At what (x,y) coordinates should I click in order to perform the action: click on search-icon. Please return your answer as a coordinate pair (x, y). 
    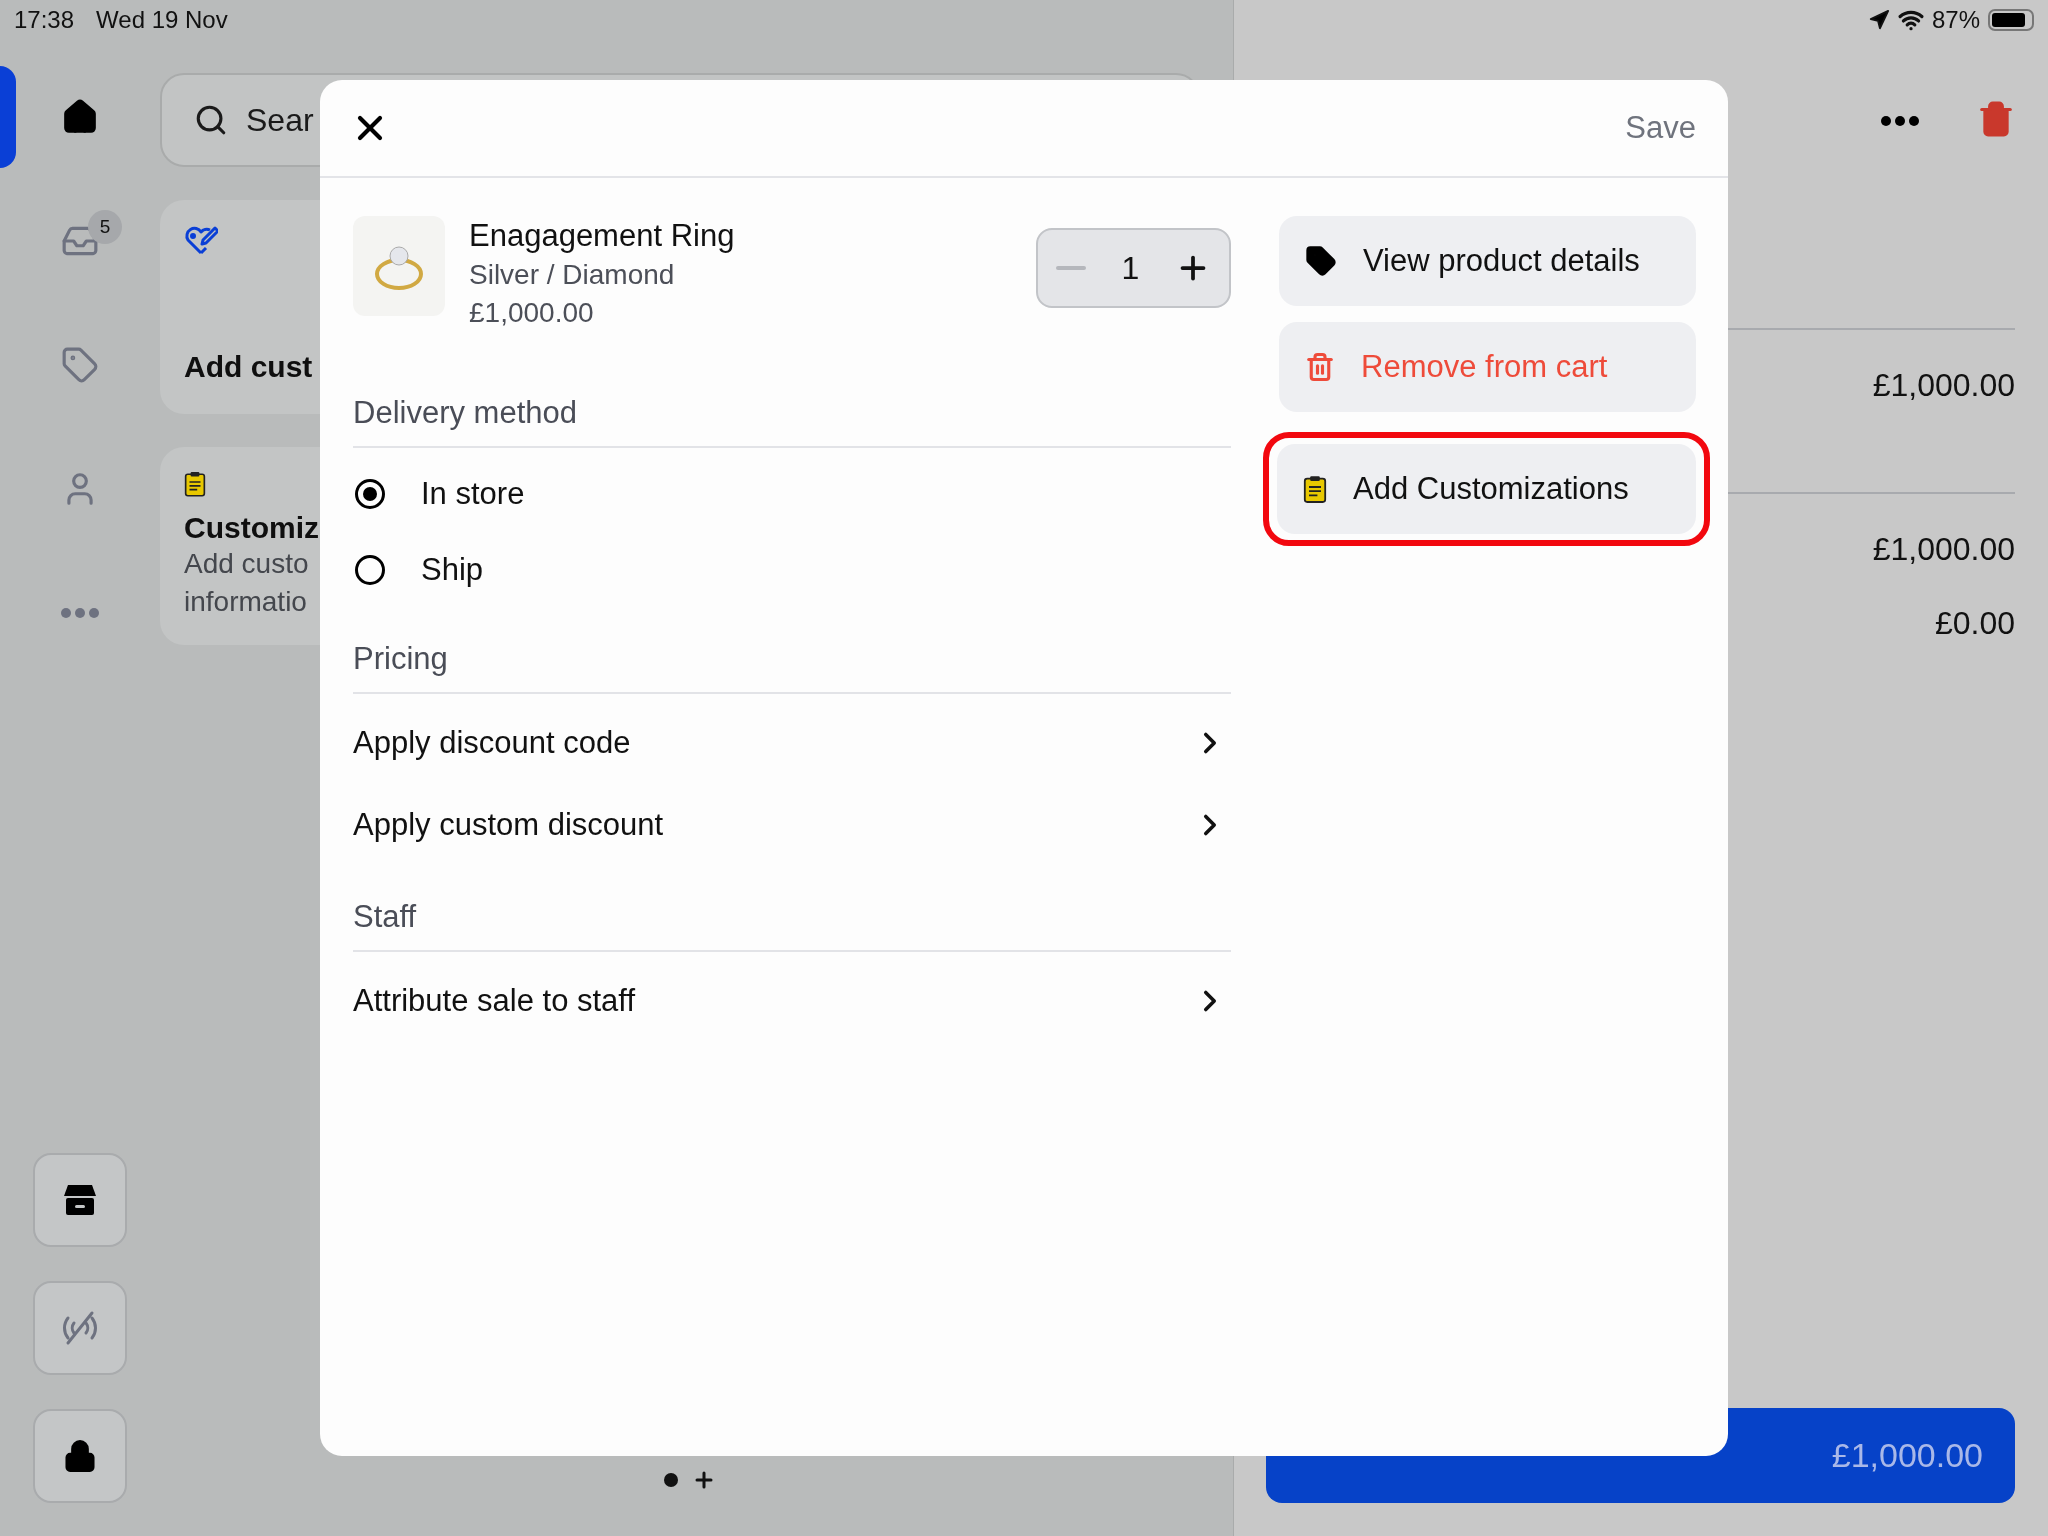
    Looking at the image, I should click on (211, 120).